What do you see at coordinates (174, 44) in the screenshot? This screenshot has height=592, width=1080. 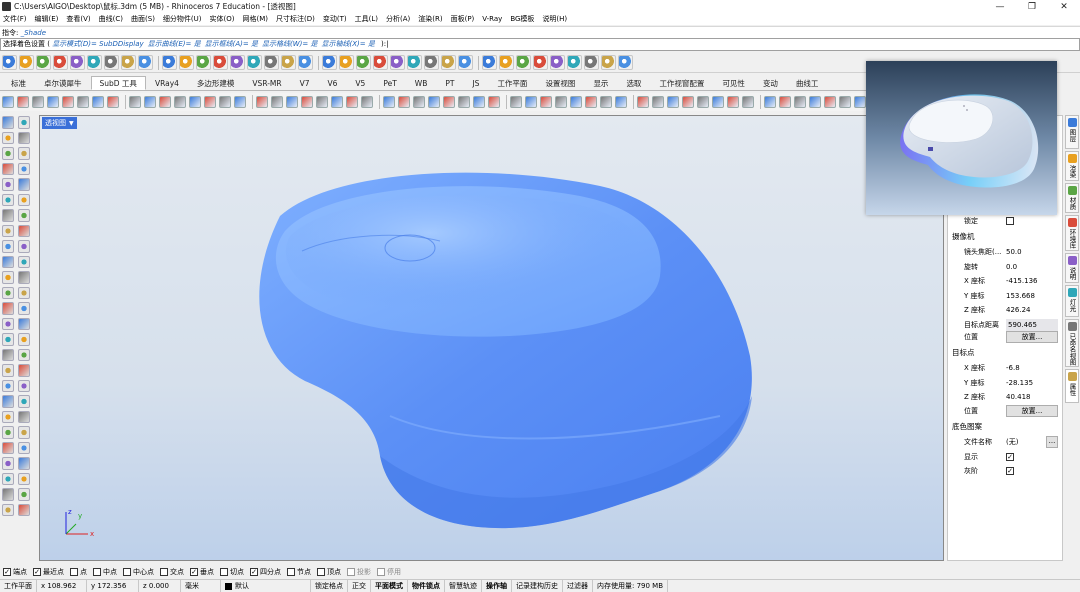 I see `prompt-option-1: 显示曲线(E)= 是` at bounding box center [174, 44].